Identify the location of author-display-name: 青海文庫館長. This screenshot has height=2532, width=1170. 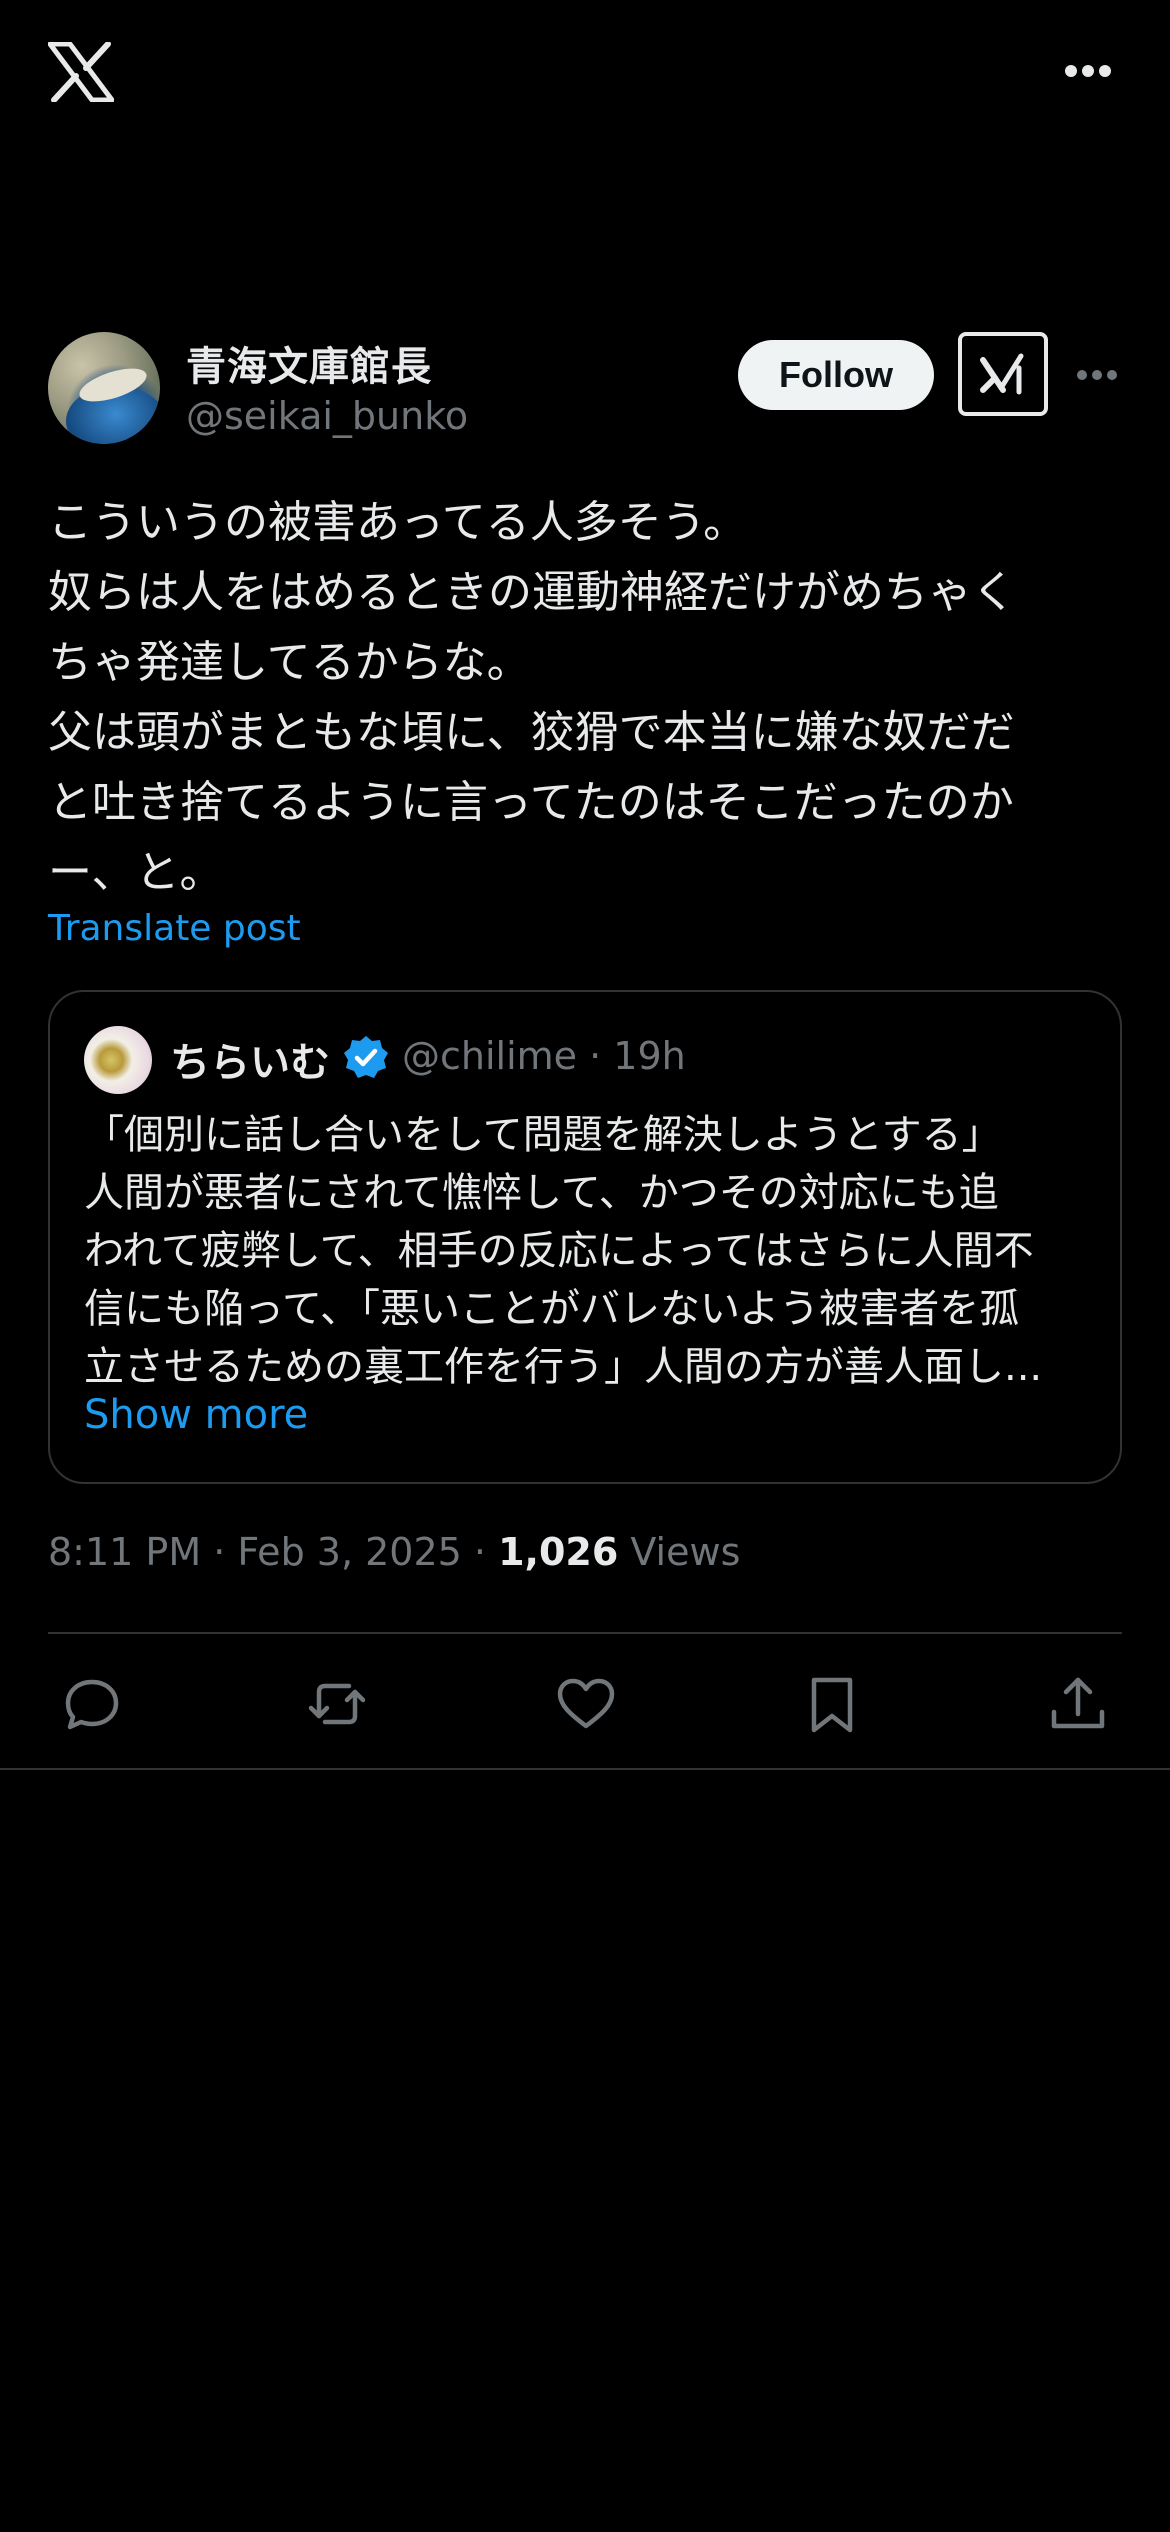
(309, 363).